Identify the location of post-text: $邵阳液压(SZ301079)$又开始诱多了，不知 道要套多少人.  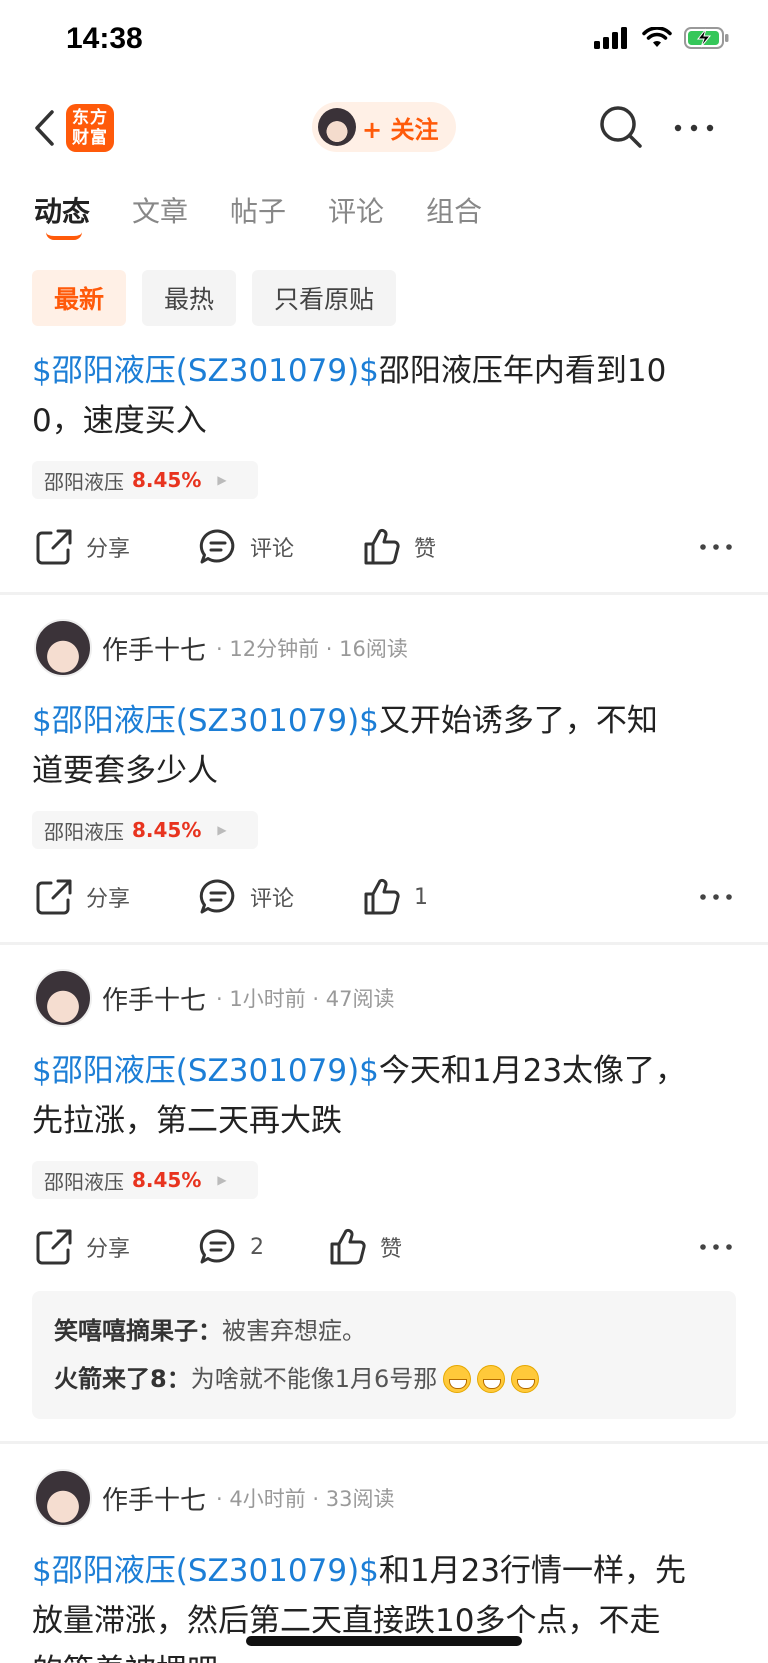
(387, 746).